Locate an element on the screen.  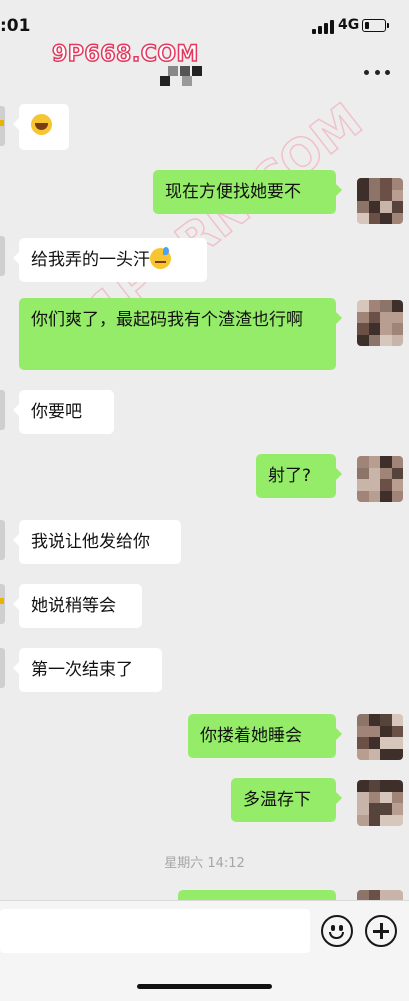
message-text: 多温存下 is located at coordinates (277, 800).